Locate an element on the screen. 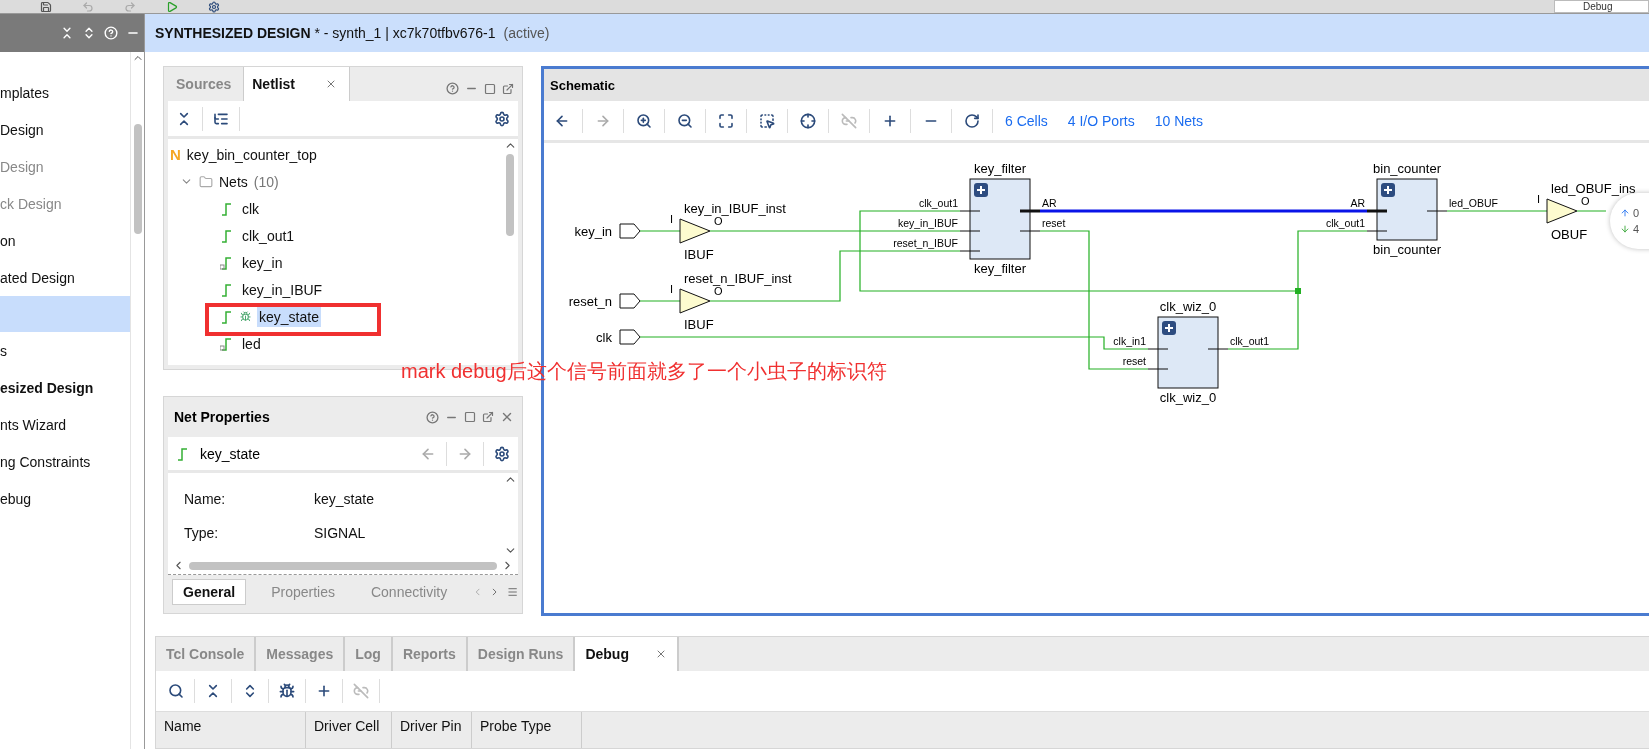 The image size is (1649, 749). net-item: clk_out1 is located at coordinates (258, 235).